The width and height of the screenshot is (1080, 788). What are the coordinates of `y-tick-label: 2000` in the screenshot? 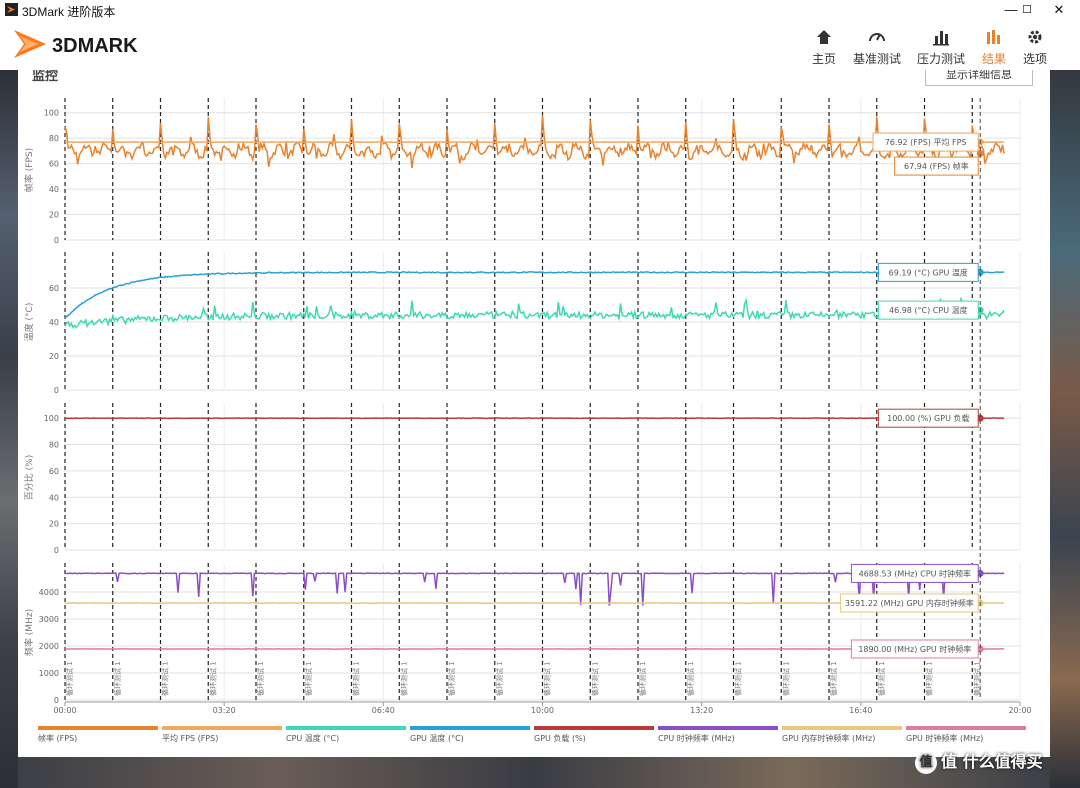 It's located at (49, 646).